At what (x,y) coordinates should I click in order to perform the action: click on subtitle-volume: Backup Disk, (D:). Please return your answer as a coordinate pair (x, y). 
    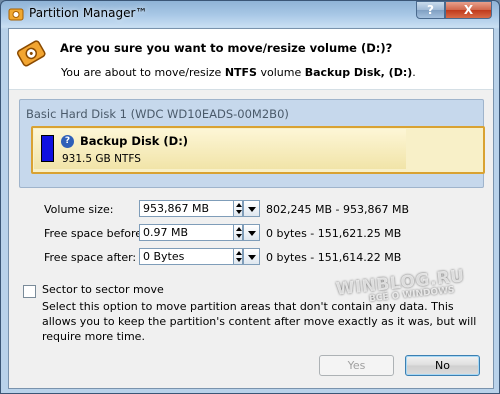
    Looking at the image, I should click on (358, 72).